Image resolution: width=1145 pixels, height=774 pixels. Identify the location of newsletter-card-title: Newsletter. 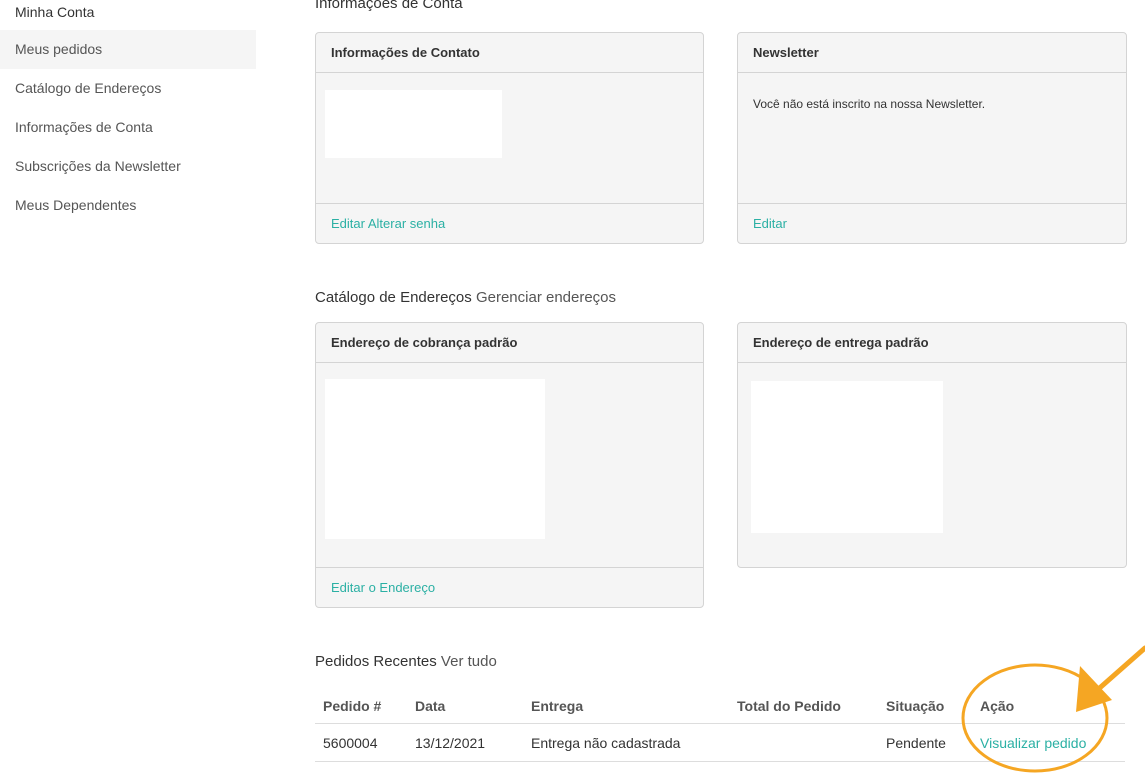
(932, 53).